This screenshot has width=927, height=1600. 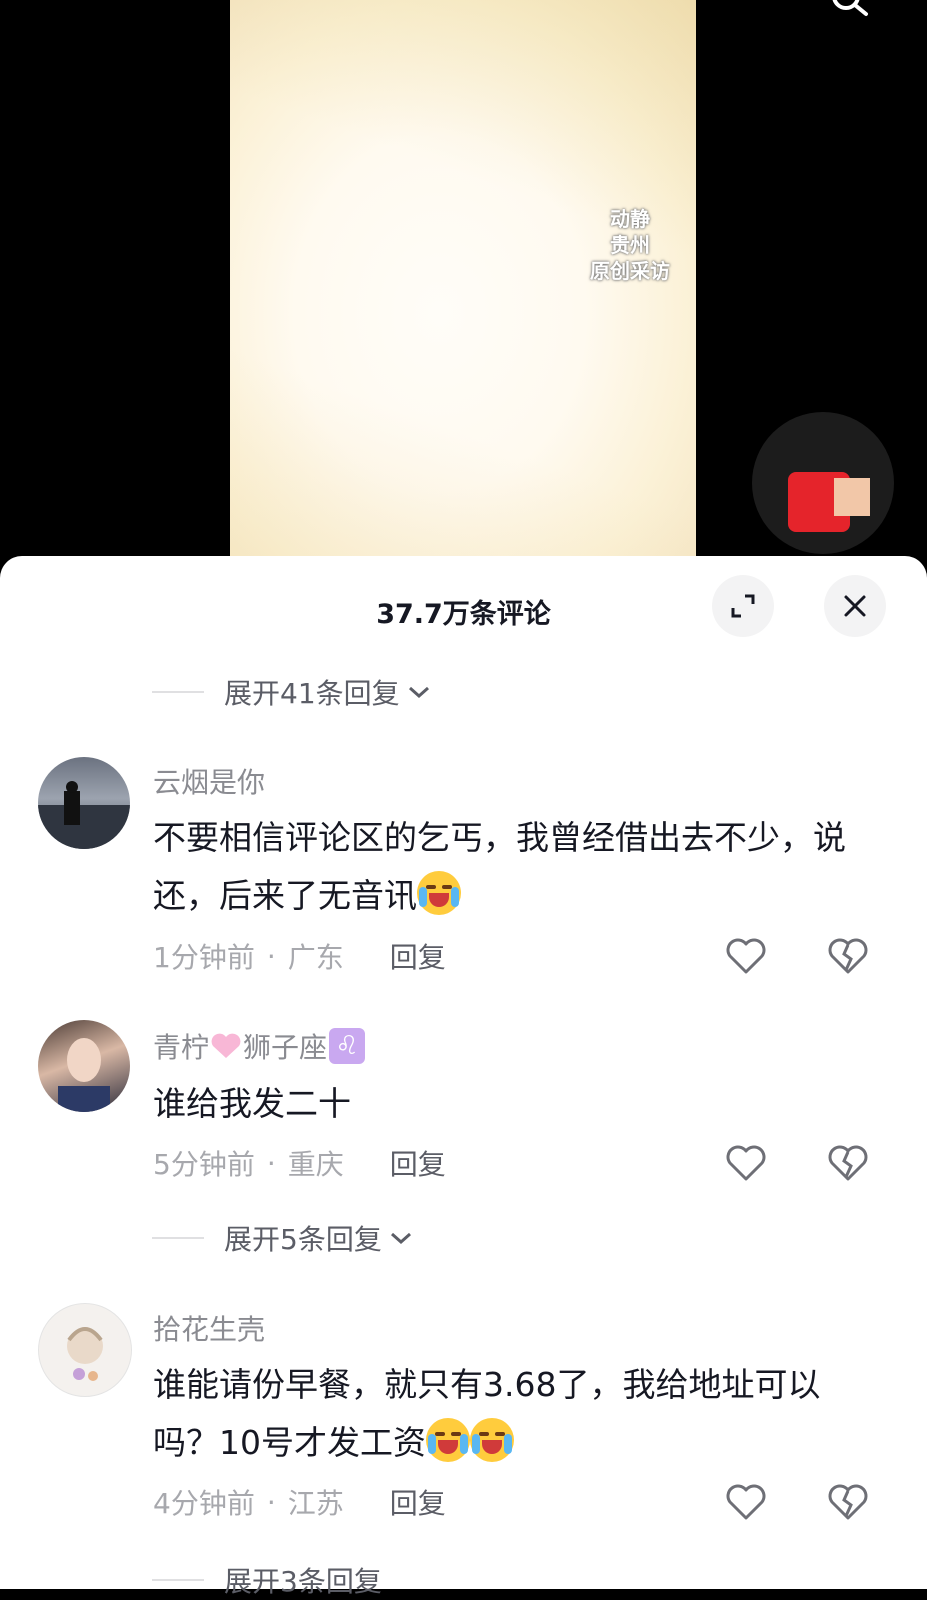 What do you see at coordinates (852, 497) in the screenshot?
I see `music-cover-mosaic` at bounding box center [852, 497].